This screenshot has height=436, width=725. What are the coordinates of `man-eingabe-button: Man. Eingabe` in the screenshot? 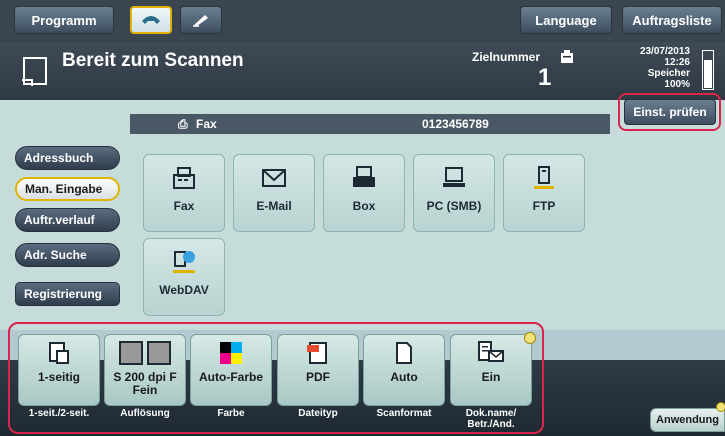 It's located at (67, 189).